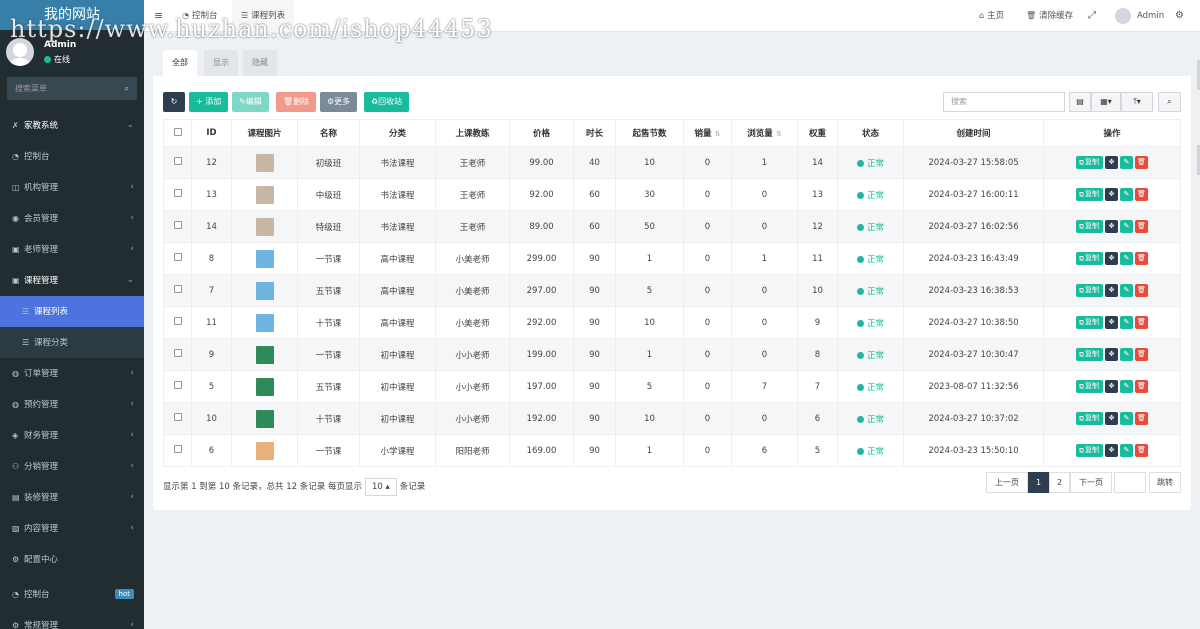 This screenshot has width=1200, height=629. I want to click on page-size-select: 10 ▴, so click(380, 487).